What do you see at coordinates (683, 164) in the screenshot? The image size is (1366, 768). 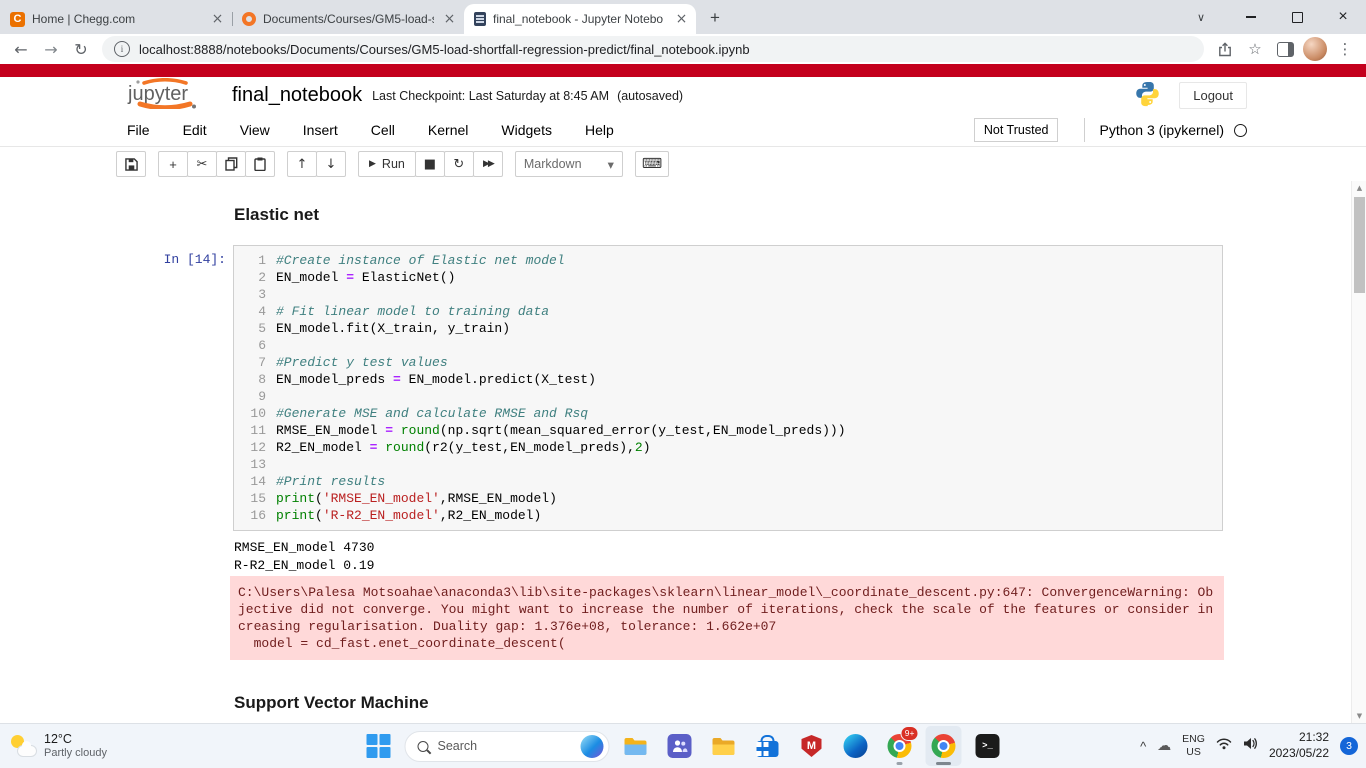 I see `jupyter-toolbar: + ✂ ↑ ↓ ▶ Run ■ ↻ ▶▶ Markdown ▾ ⌨` at bounding box center [683, 164].